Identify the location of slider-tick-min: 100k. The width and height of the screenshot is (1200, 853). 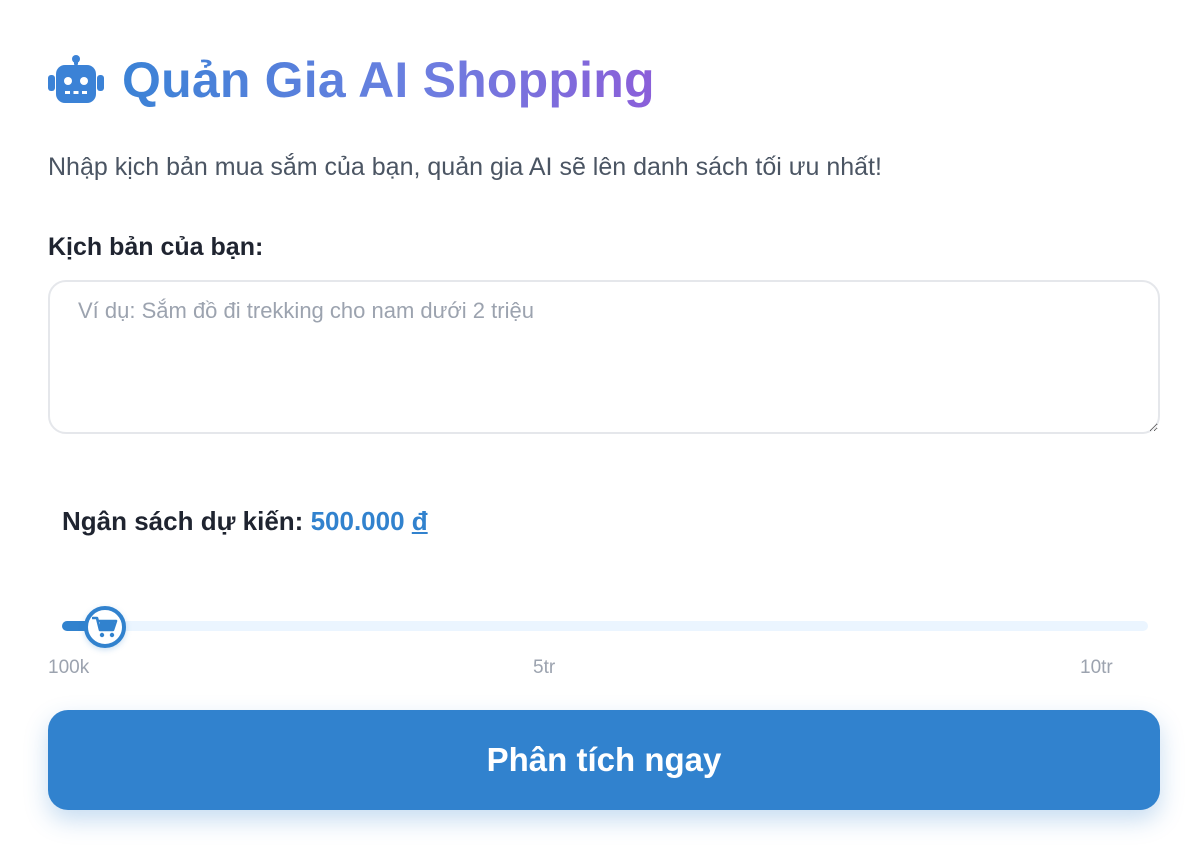
(69, 667).